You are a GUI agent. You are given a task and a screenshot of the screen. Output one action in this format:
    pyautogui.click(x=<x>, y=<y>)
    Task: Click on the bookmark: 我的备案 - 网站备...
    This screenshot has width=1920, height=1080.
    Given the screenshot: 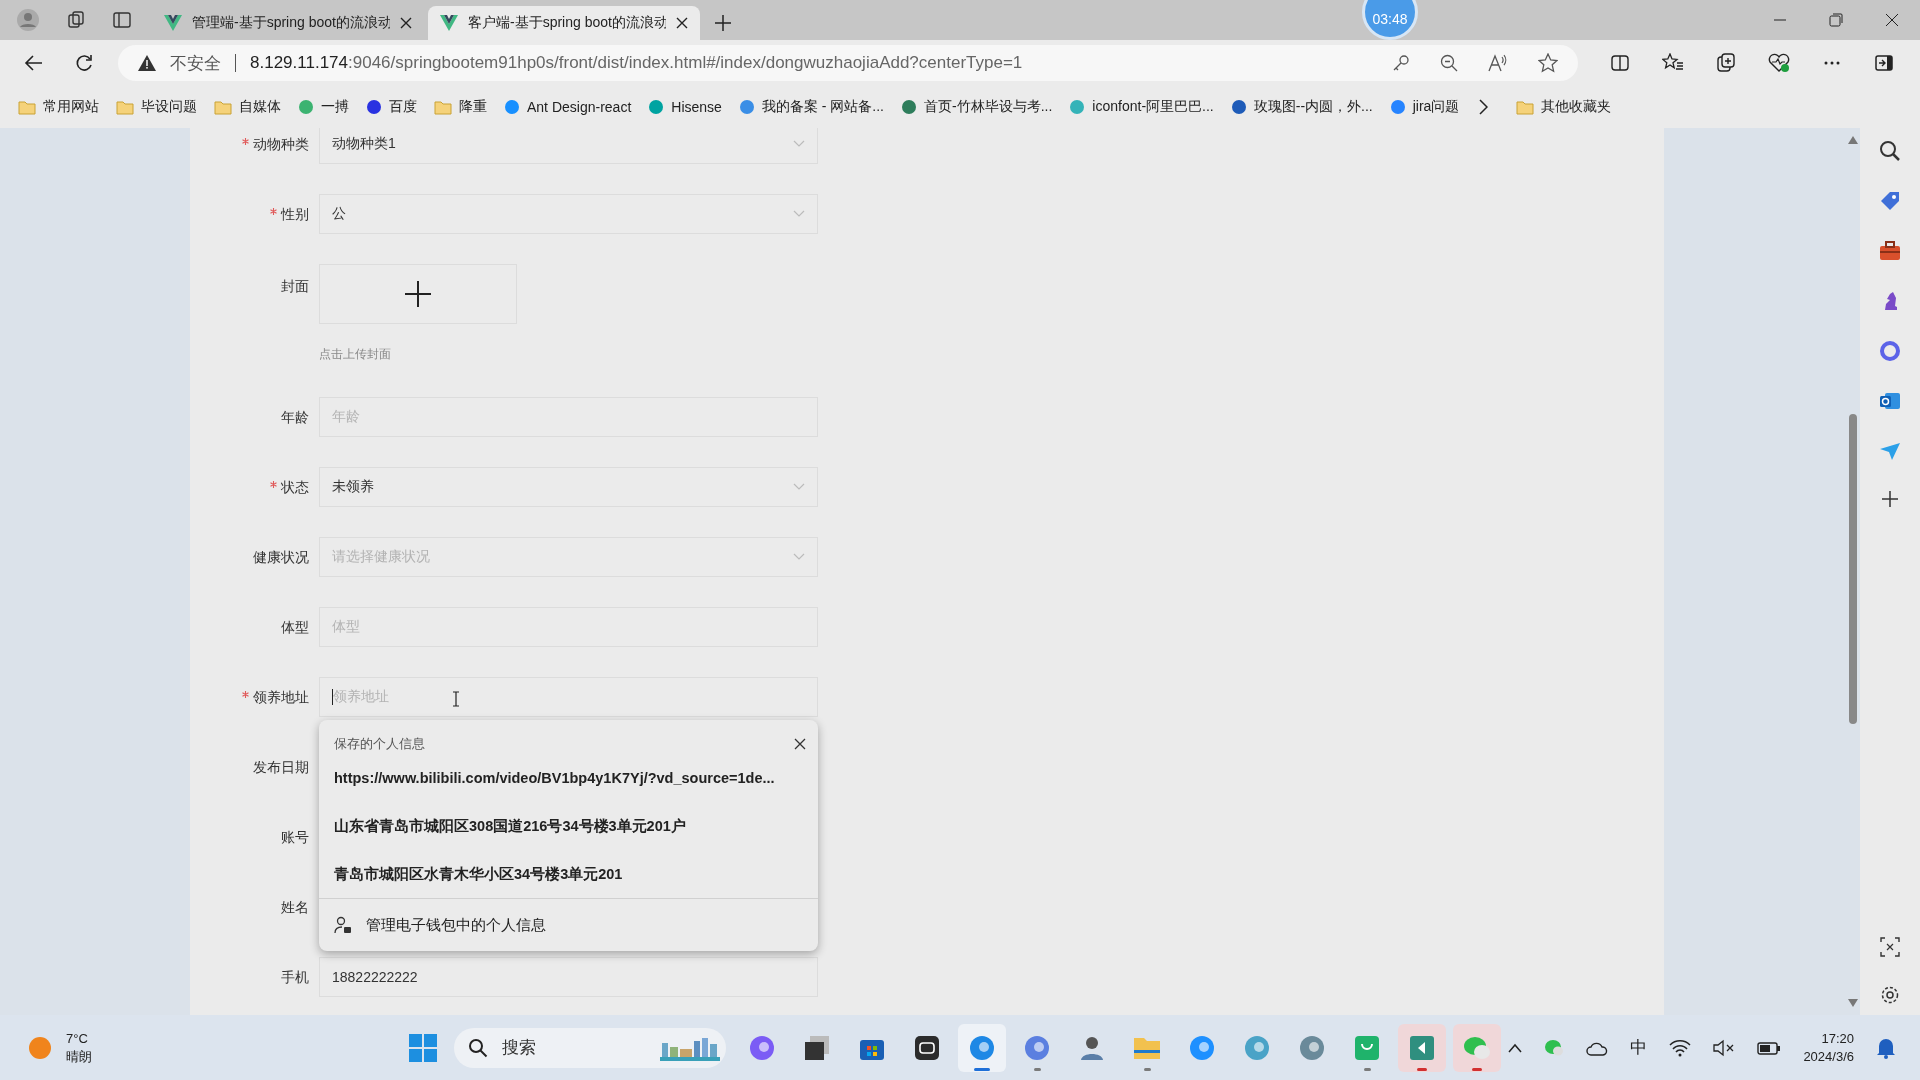 What is the action you would take?
    pyautogui.click(x=811, y=107)
    